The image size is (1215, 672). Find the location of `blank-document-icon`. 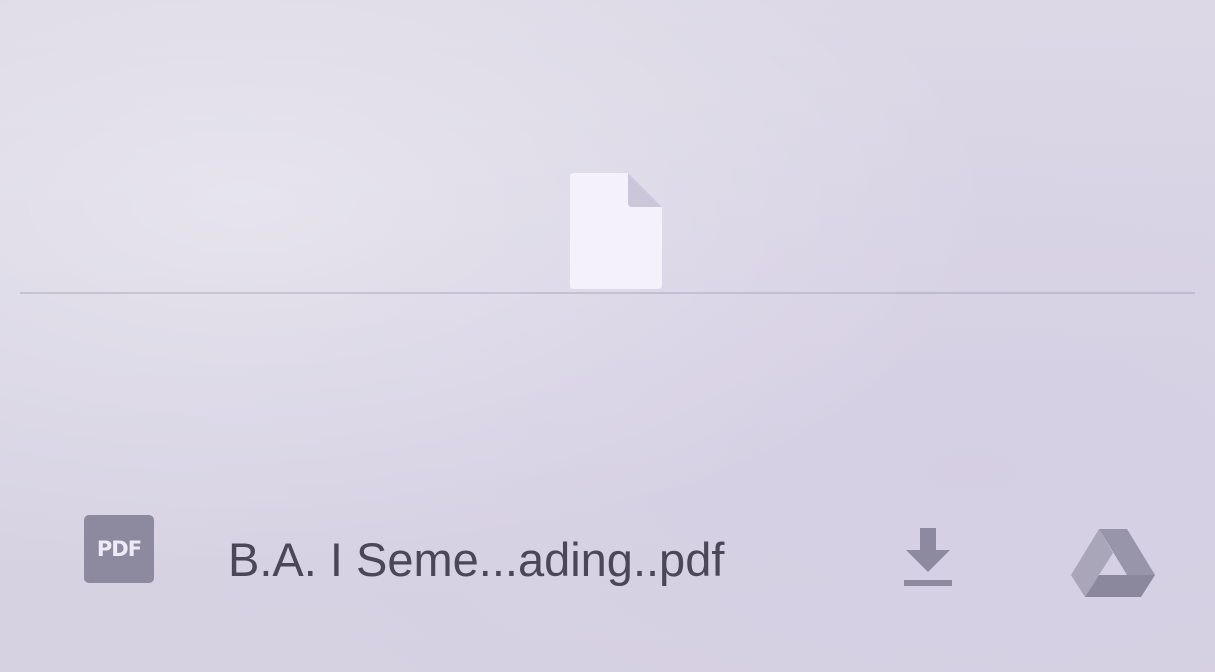

blank-document-icon is located at coordinates (616, 231).